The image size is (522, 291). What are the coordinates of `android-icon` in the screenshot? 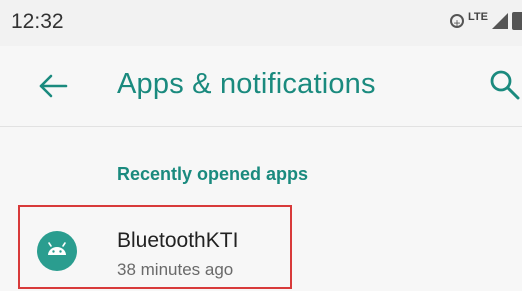 It's located at (57, 251).